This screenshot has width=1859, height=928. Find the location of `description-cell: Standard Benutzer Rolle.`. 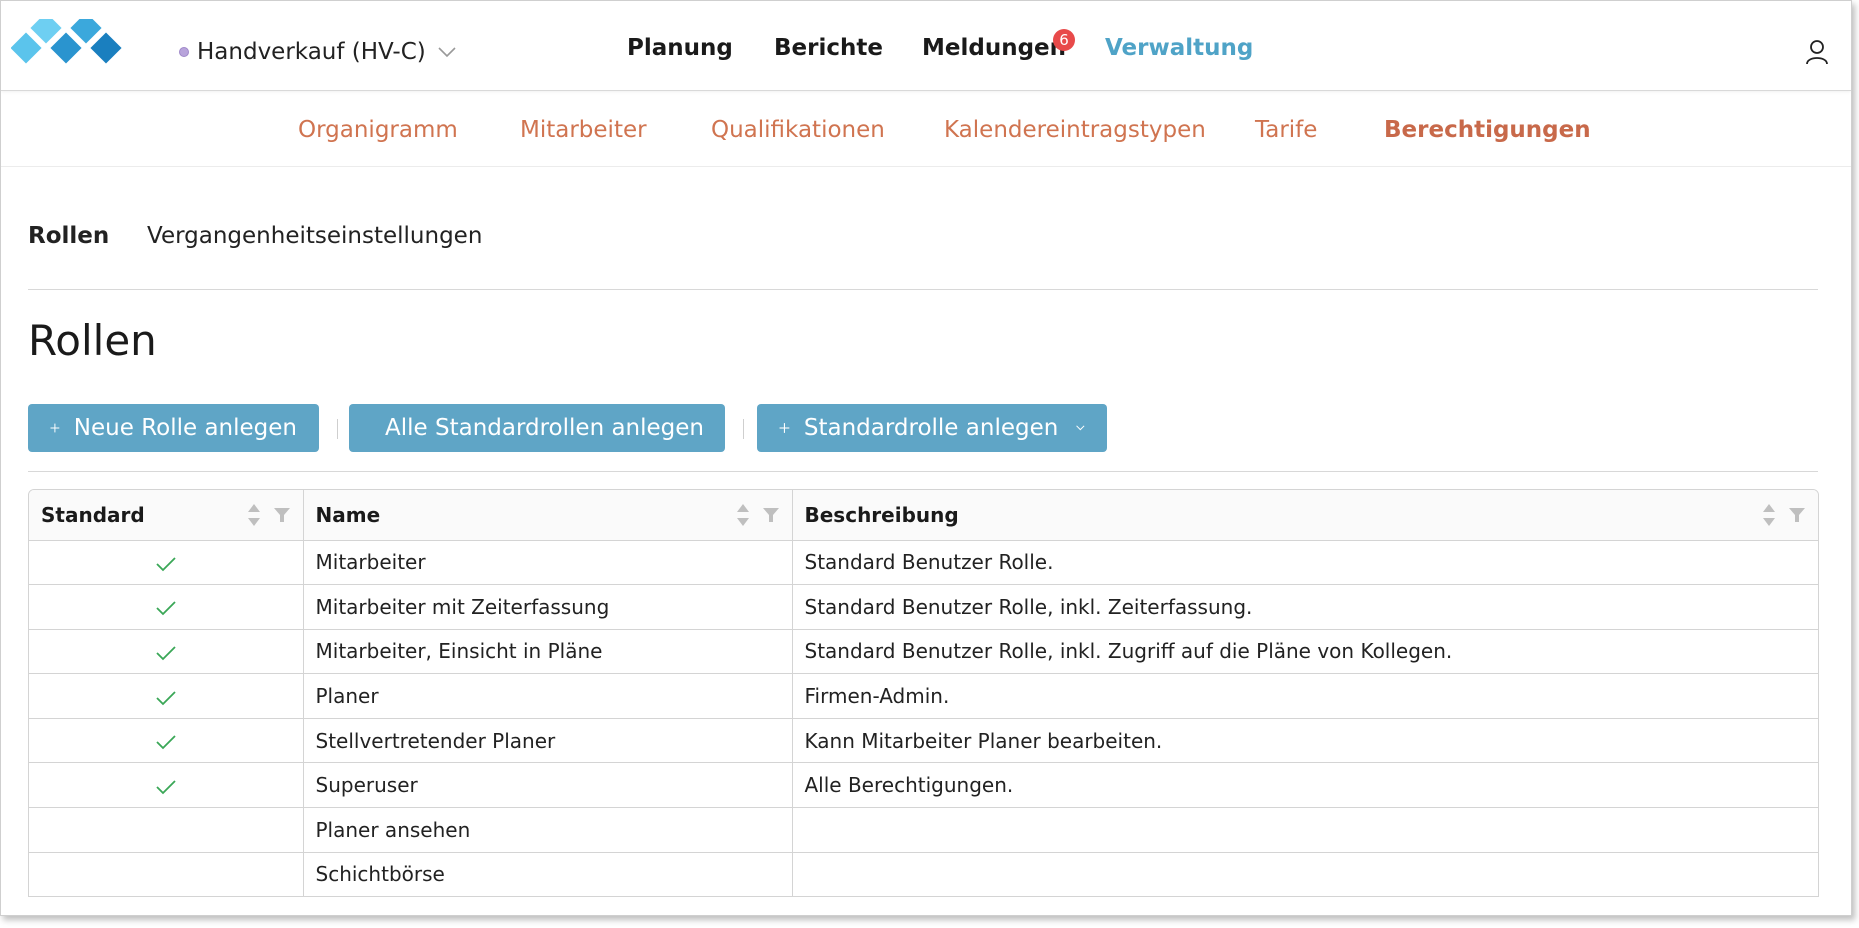

description-cell: Standard Benutzer Rolle. is located at coordinates (1305, 563).